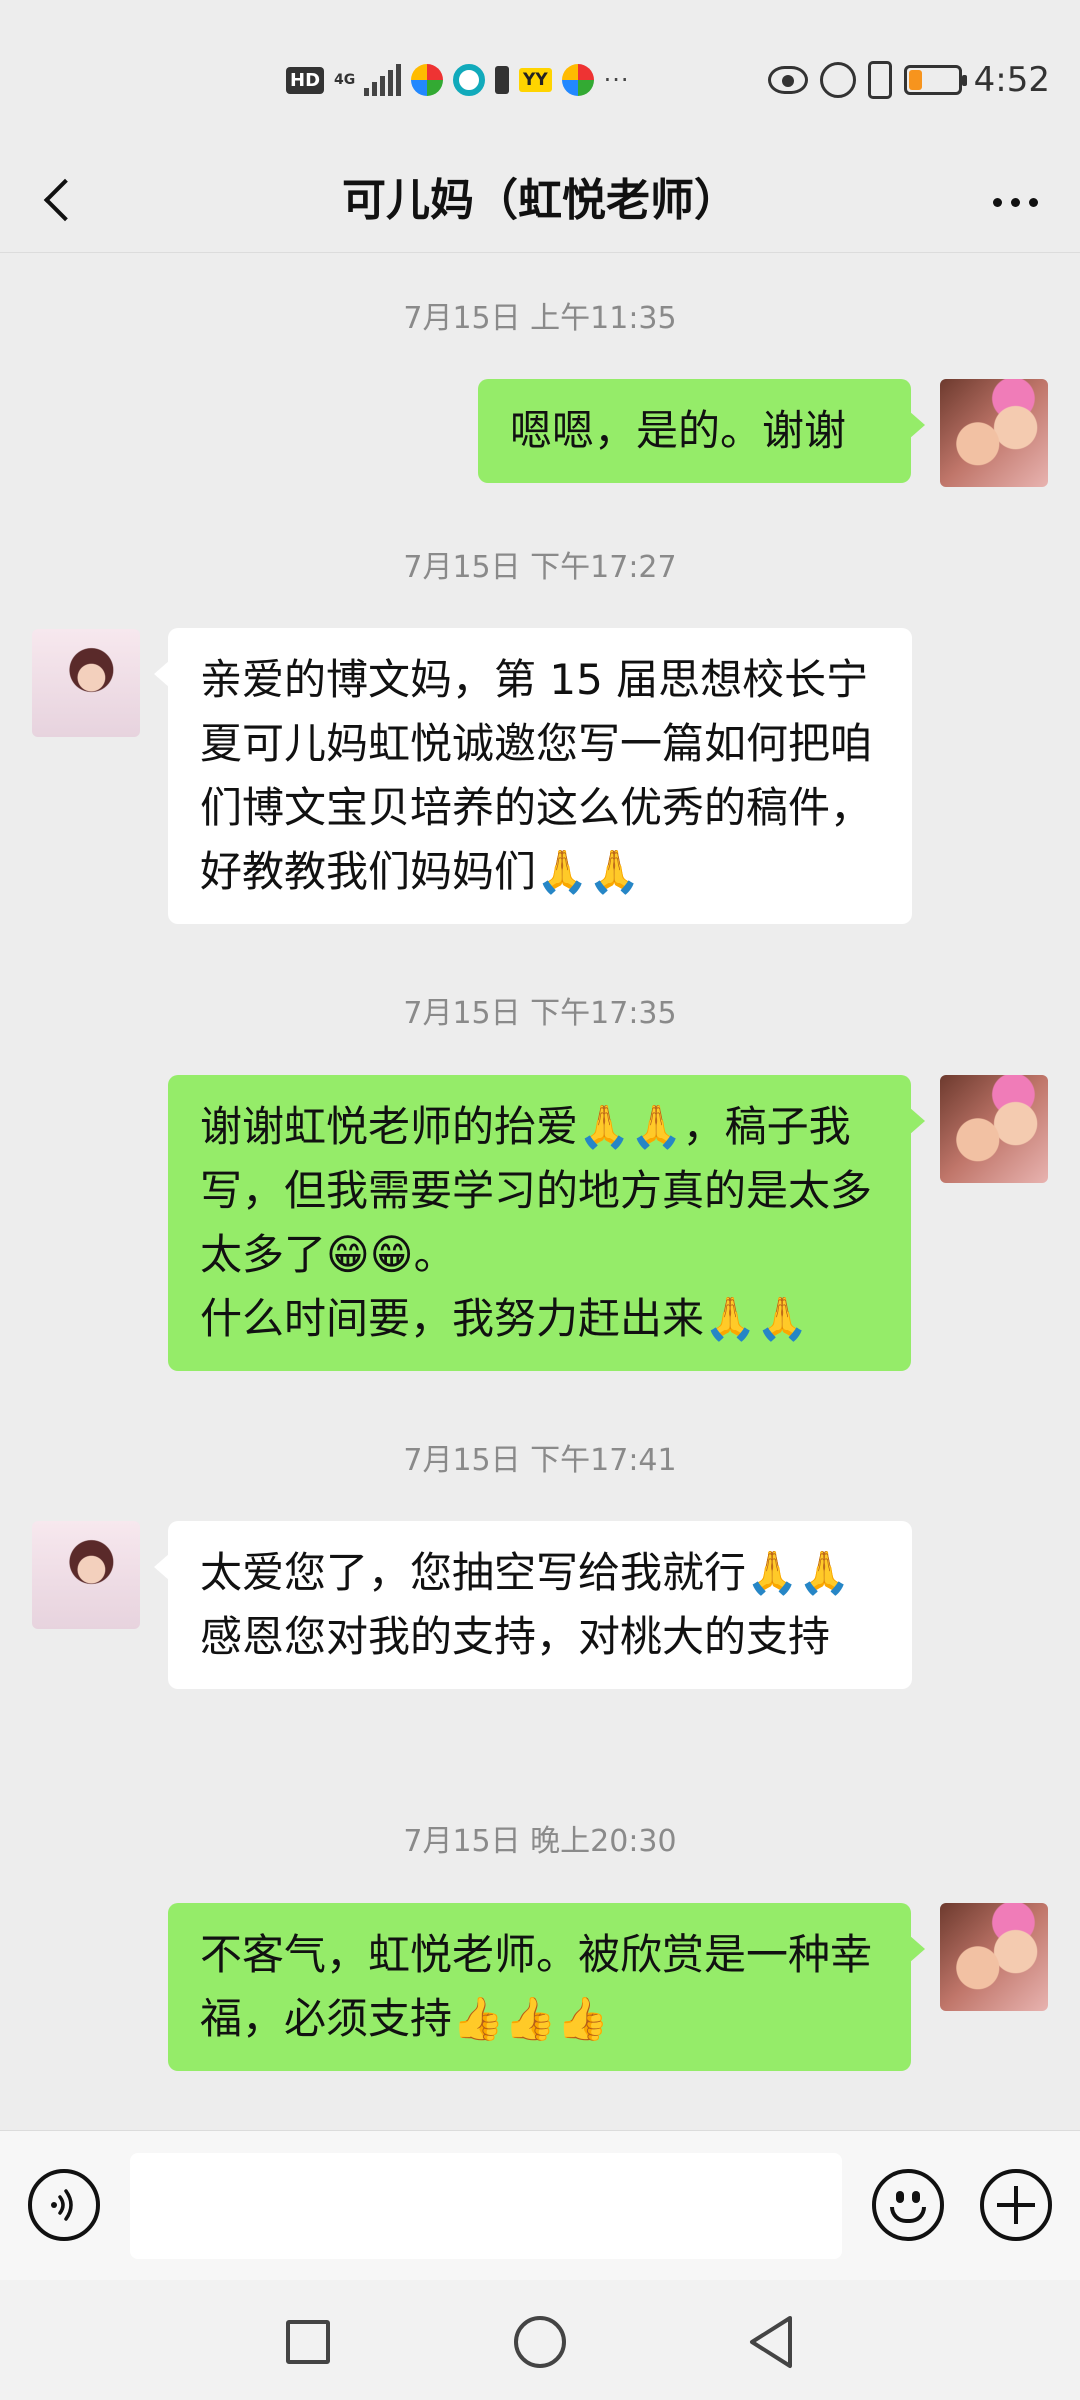 The image size is (1080, 2400). I want to click on status-left-group: HD 4G YY ···, so click(458, 80).